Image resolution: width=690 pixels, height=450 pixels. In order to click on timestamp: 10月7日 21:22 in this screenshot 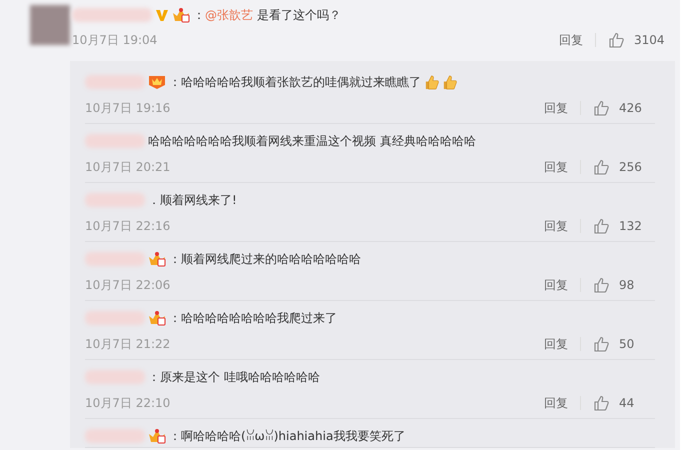, I will do `click(128, 344)`.